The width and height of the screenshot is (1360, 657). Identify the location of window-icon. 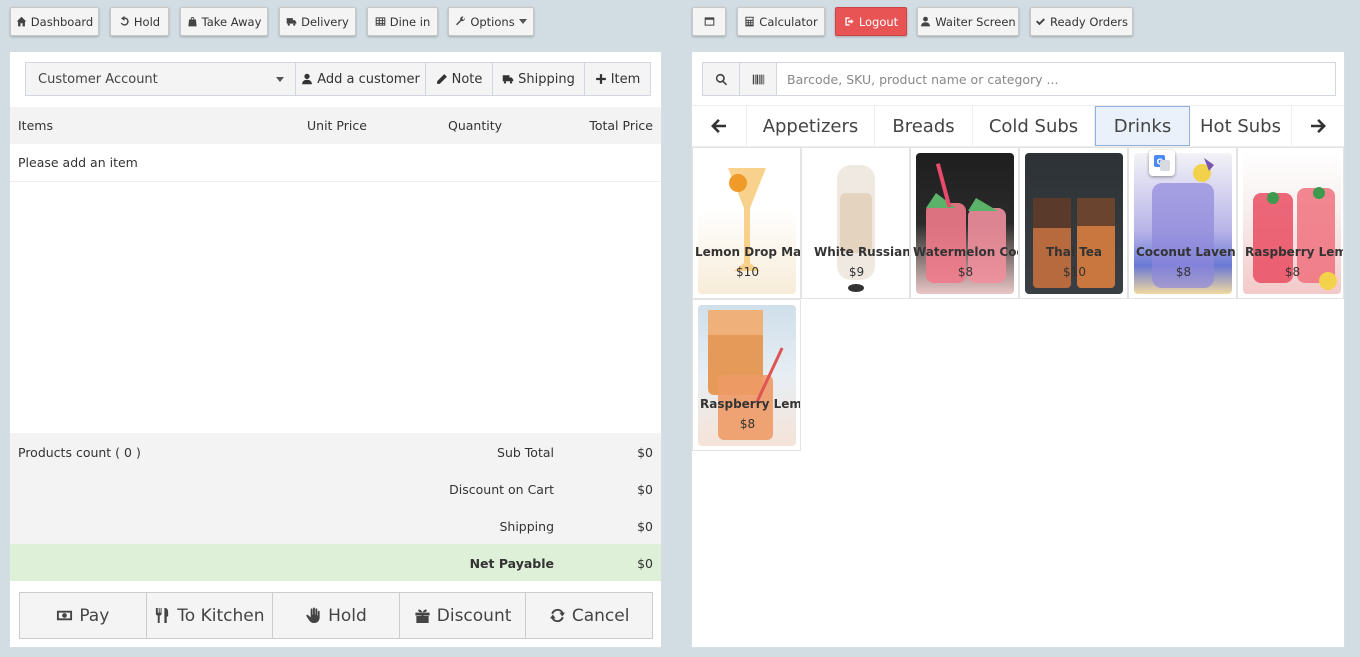
(709, 21).